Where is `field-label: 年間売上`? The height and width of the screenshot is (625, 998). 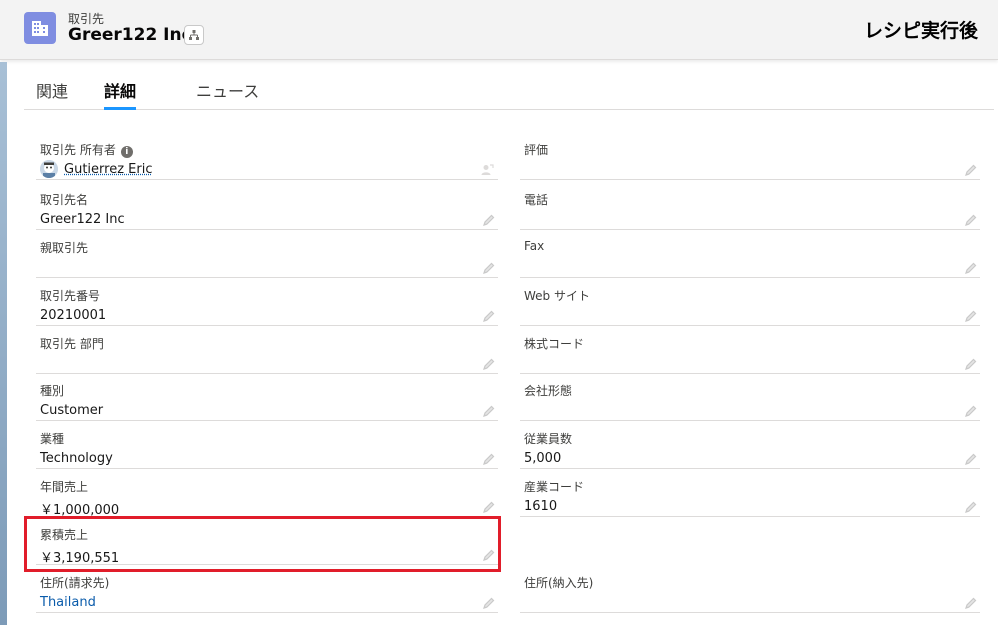
field-label: 年間売上 is located at coordinates (64, 487).